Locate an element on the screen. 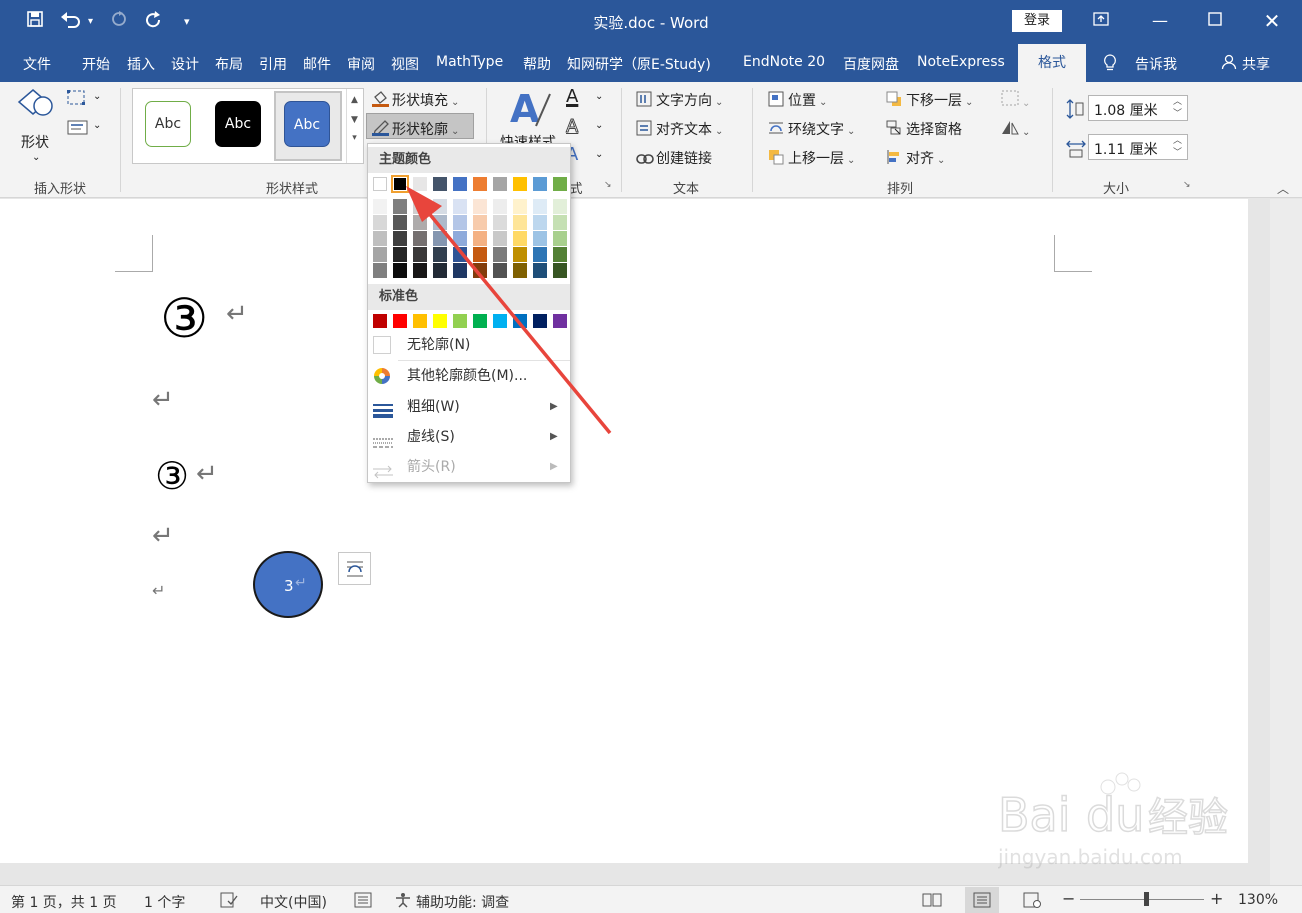  proofing-icon is located at coordinates (229, 902).